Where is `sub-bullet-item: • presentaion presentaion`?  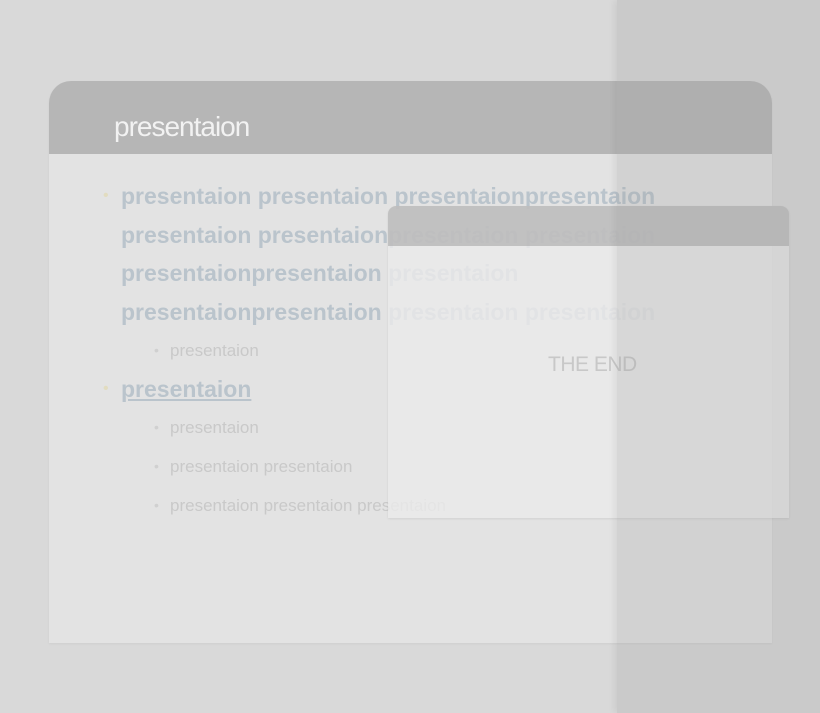
sub-bullet-item: • presentaion presentaion is located at coordinates (253, 467).